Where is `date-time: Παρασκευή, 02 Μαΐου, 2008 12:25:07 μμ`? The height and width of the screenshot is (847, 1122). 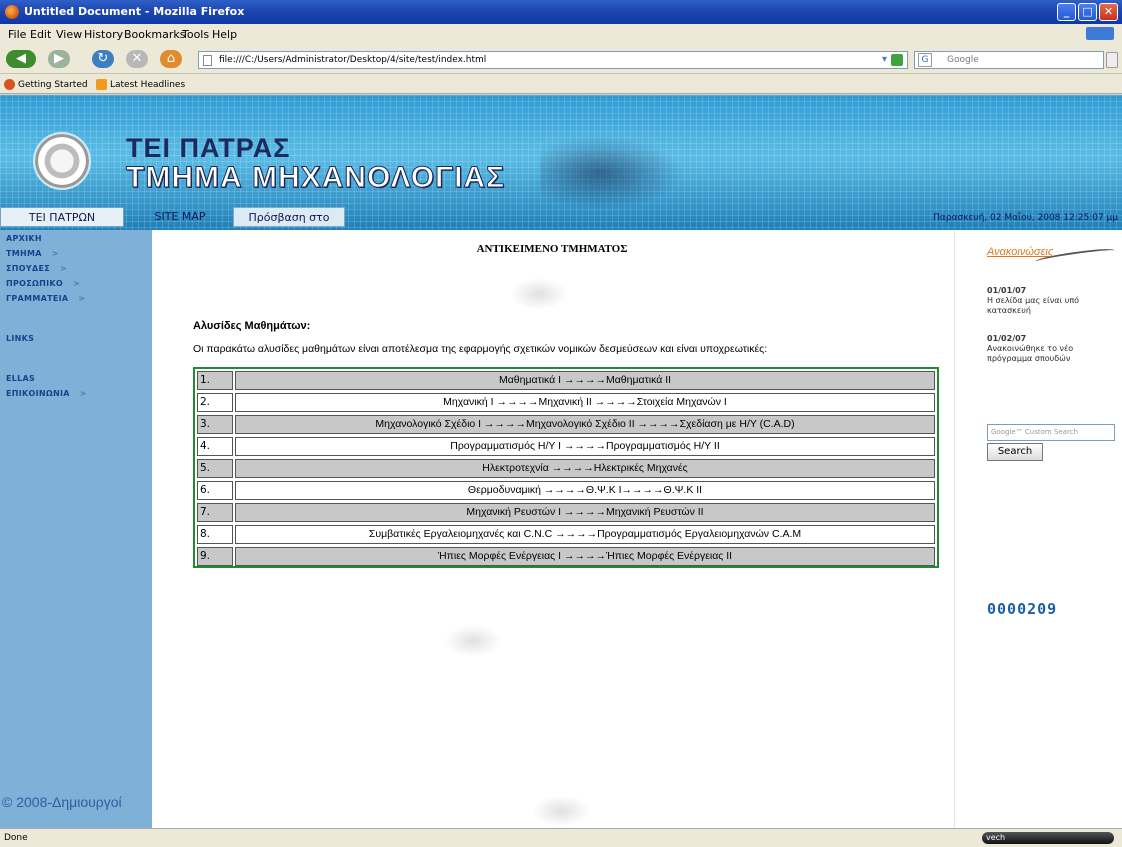
date-time: Παρασκευή, 02 Μαΐου, 2008 12:25:07 μμ is located at coordinates (1025, 218).